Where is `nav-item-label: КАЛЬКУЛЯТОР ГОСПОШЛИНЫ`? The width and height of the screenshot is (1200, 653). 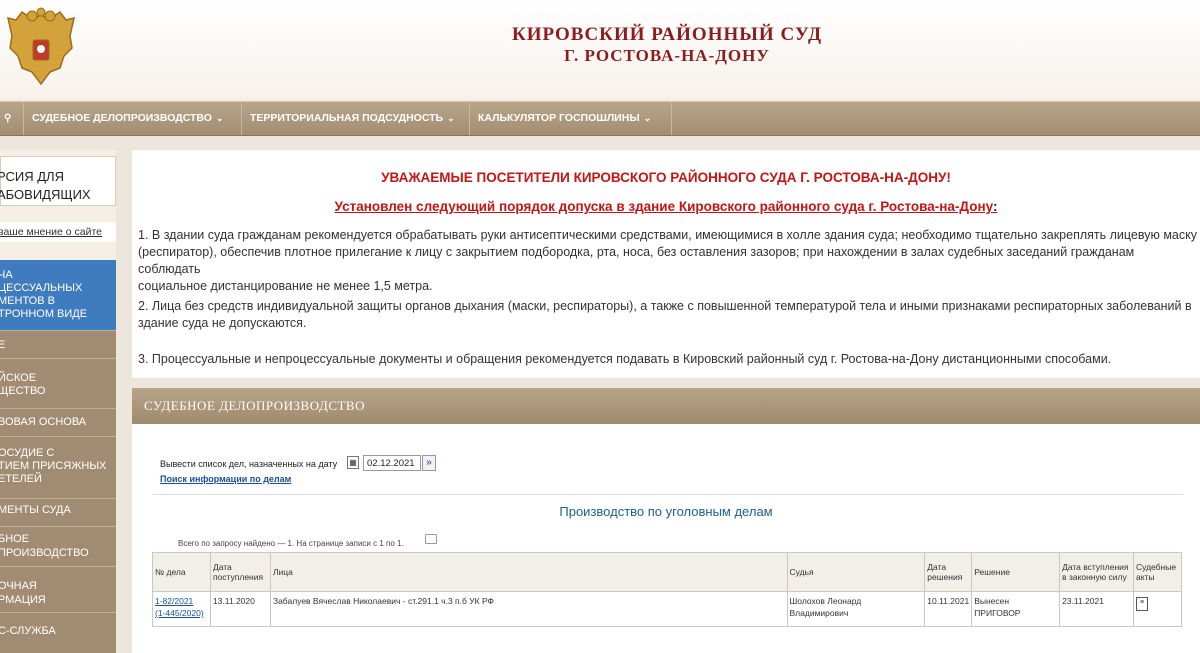 nav-item-label: КАЛЬКУЛЯТОР ГОСПОШЛИНЫ is located at coordinates (559, 118).